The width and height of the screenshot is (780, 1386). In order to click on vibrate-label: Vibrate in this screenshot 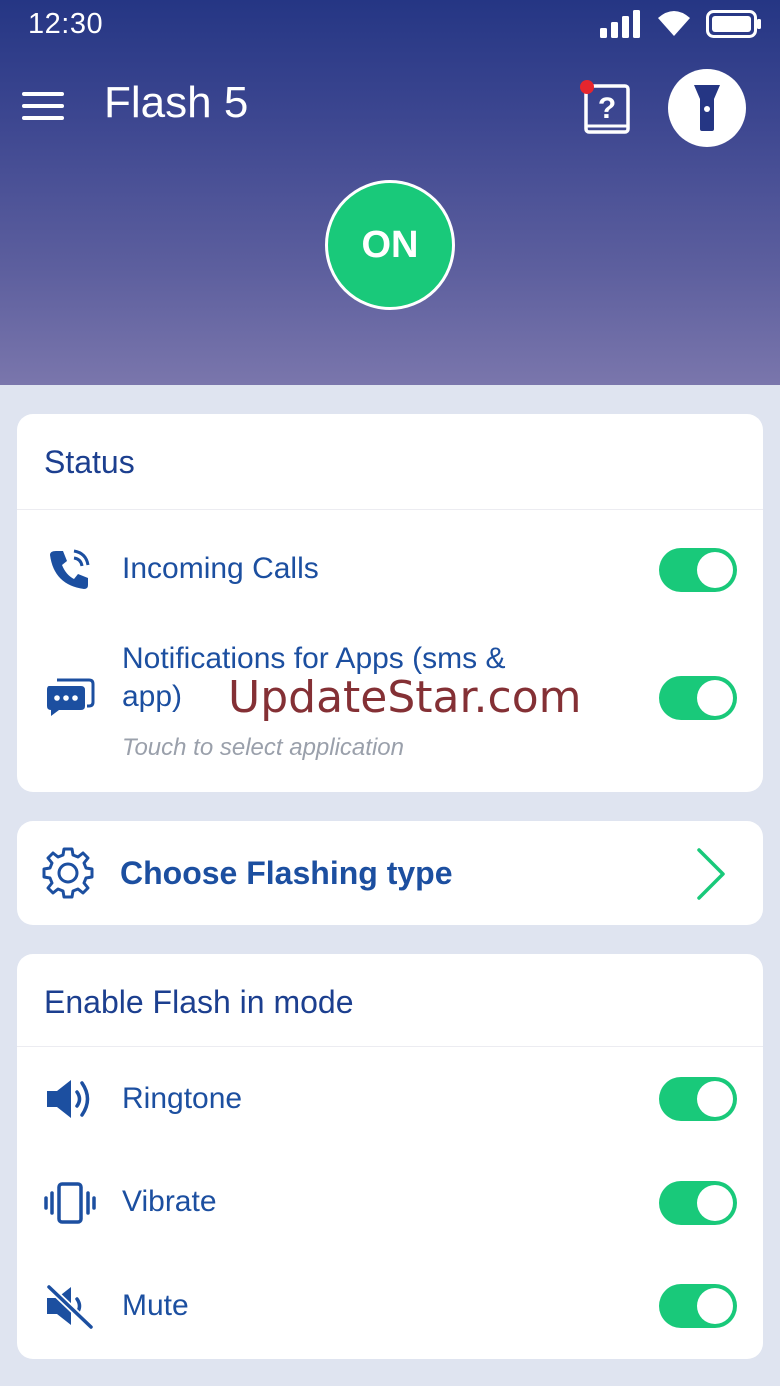, I will do `click(169, 1201)`.